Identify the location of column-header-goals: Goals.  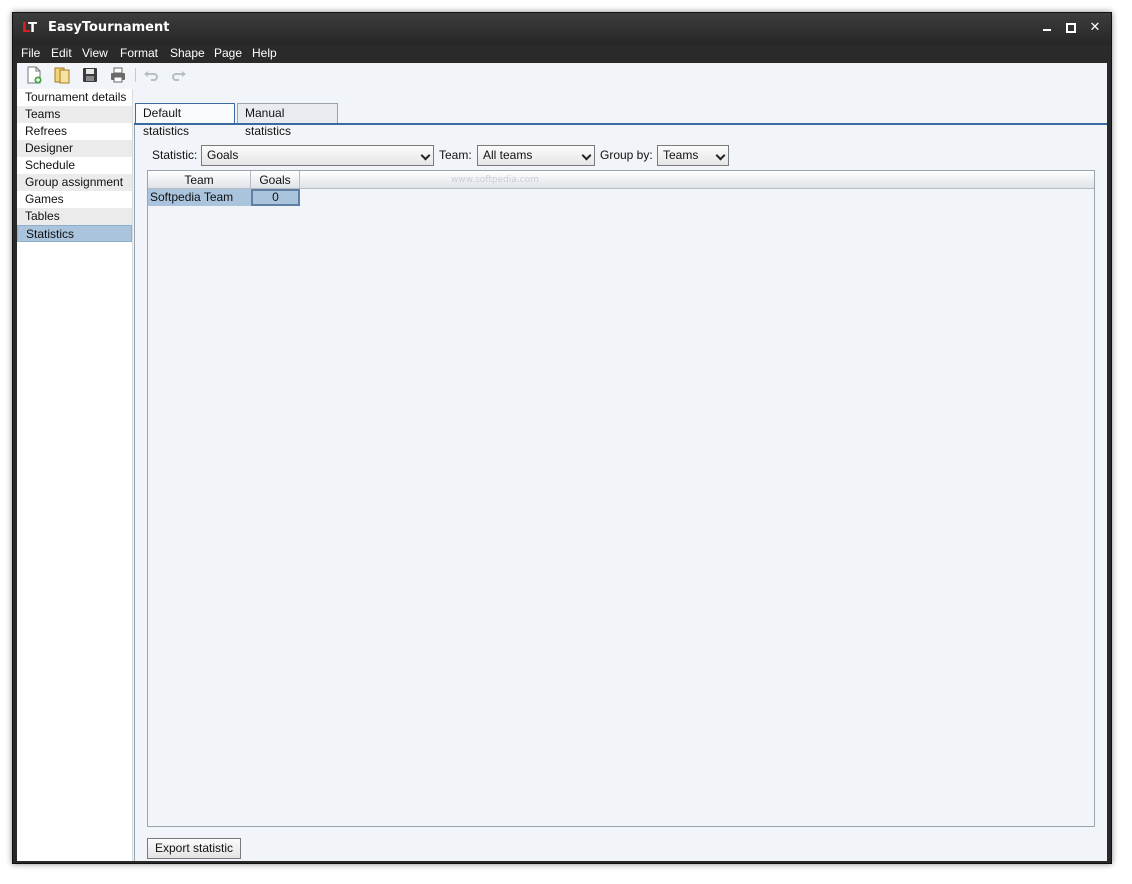
(275, 180).